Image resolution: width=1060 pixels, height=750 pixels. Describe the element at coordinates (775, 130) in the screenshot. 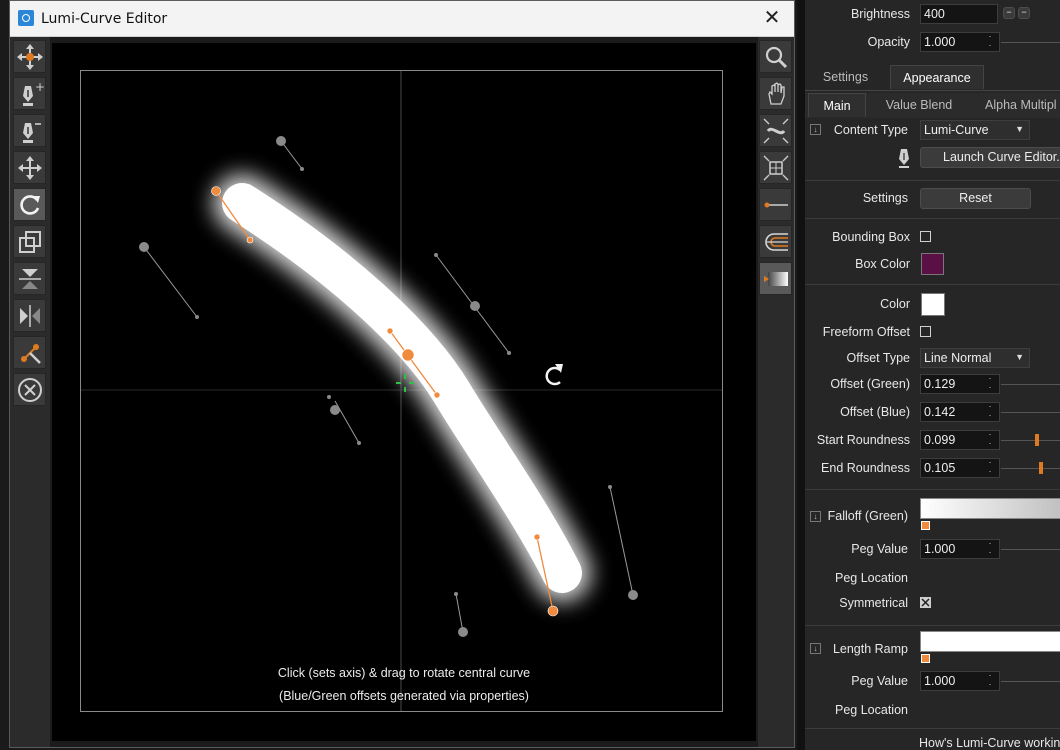

I see `fit-curve-button` at that location.